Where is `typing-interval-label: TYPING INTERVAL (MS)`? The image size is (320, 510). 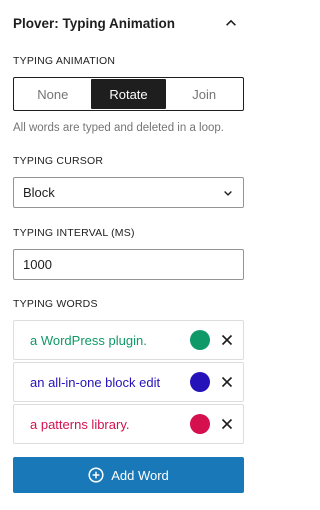
typing-interval-label: TYPING INTERVAL (MS) is located at coordinates (74, 233).